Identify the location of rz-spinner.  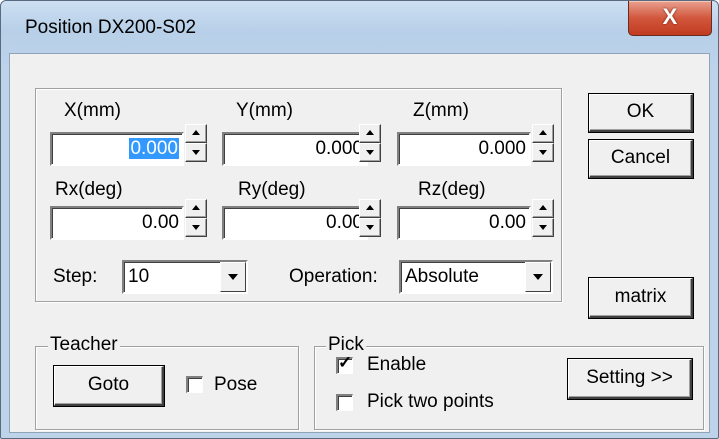
(543, 218).